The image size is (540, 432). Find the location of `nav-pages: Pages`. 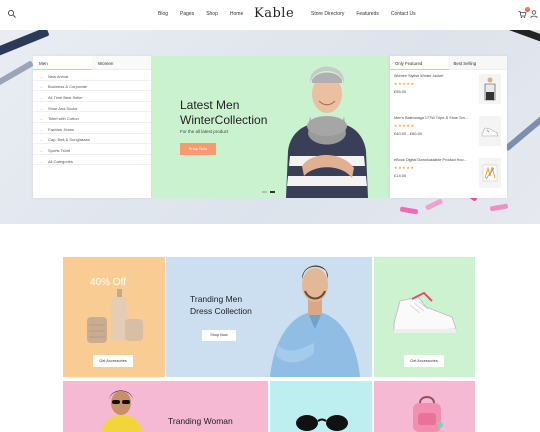

nav-pages: Pages is located at coordinates (187, 14).